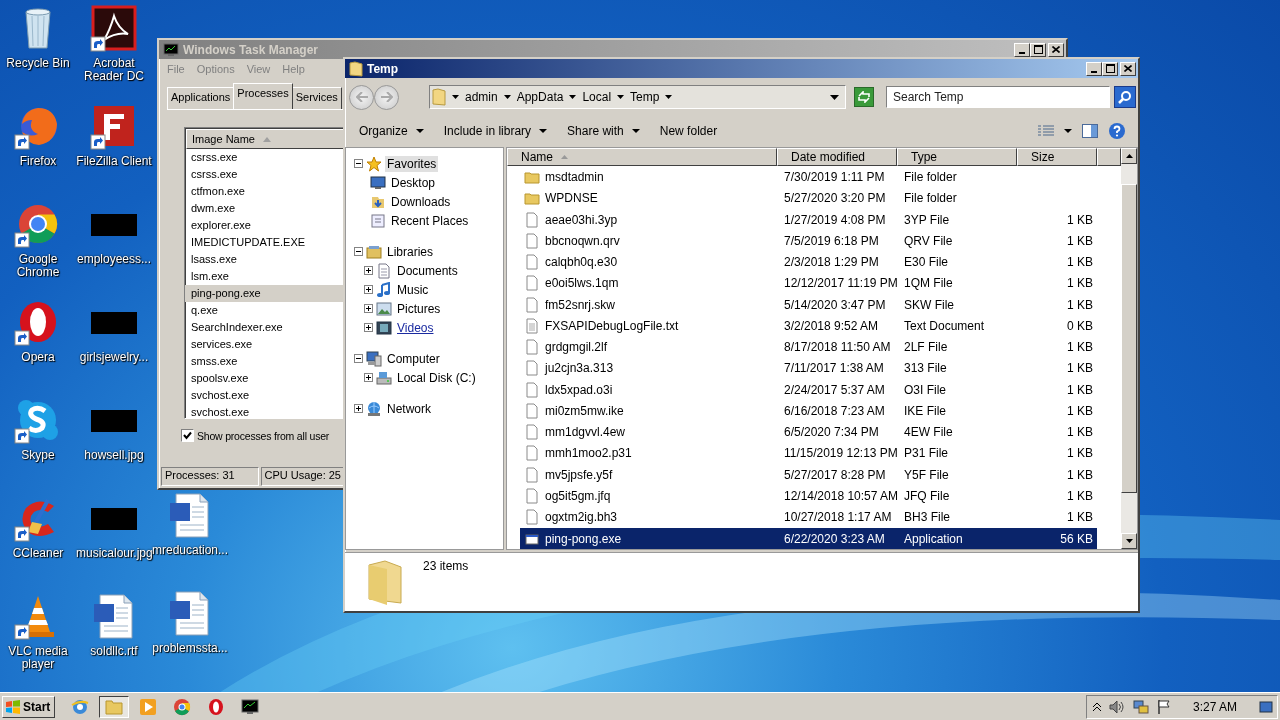 The image size is (1280, 720). What do you see at coordinates (114, 651) in the screenshot?
I see `icon-label: soldllc.rtf` at bounding box center [114, 651].